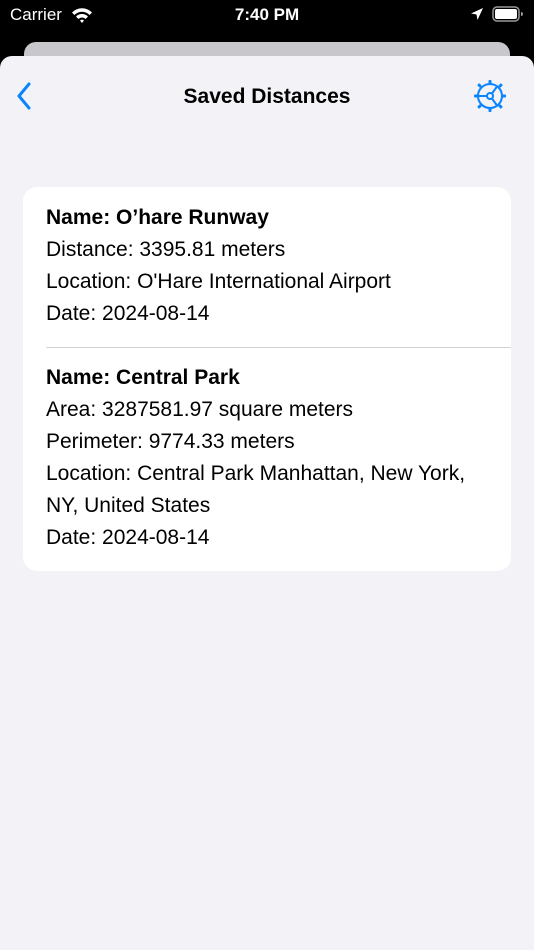 The height and width of the screenshot is (950, 534). I want to click on item-name: Name: O’hare Runway, so click(157, 217).